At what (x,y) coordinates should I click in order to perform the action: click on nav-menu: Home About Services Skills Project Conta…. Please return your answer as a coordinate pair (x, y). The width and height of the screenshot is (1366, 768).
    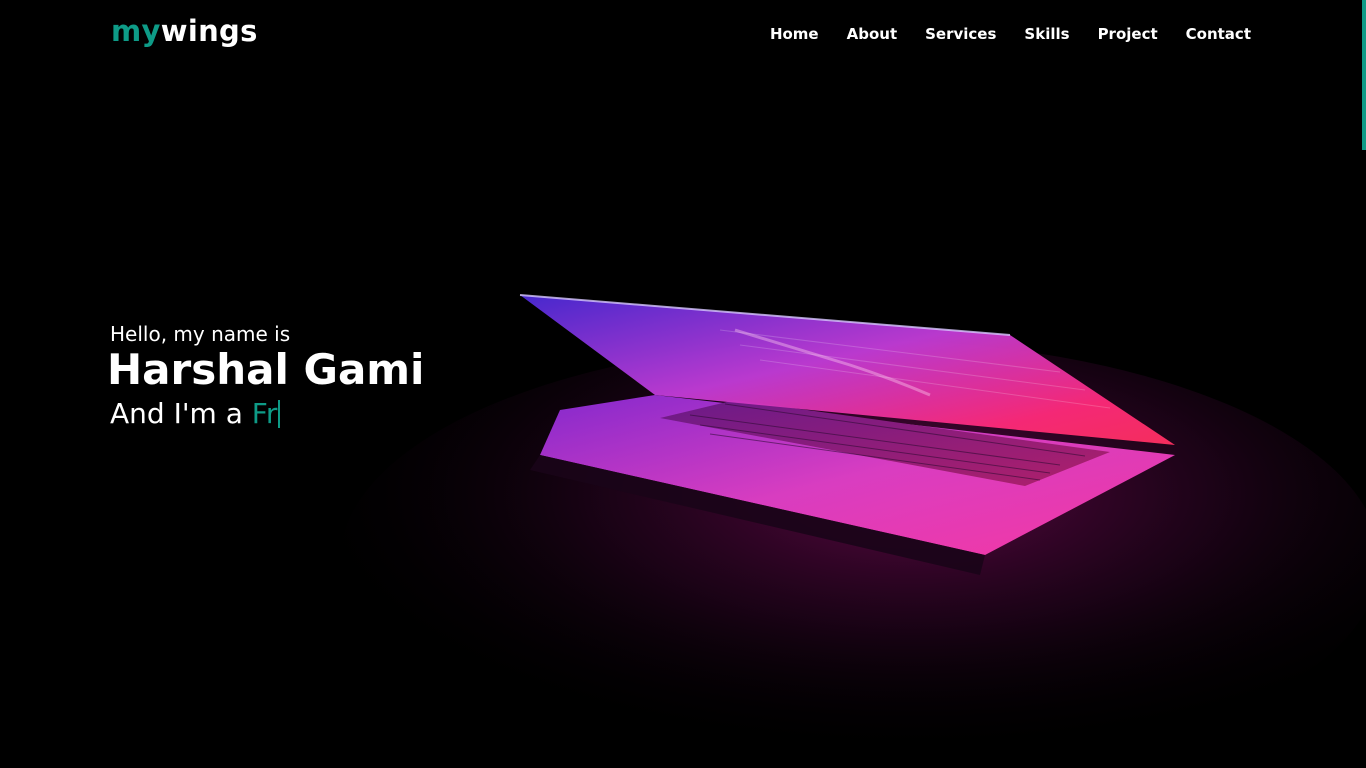
    Looking at the image, I should click on (1010, 33).